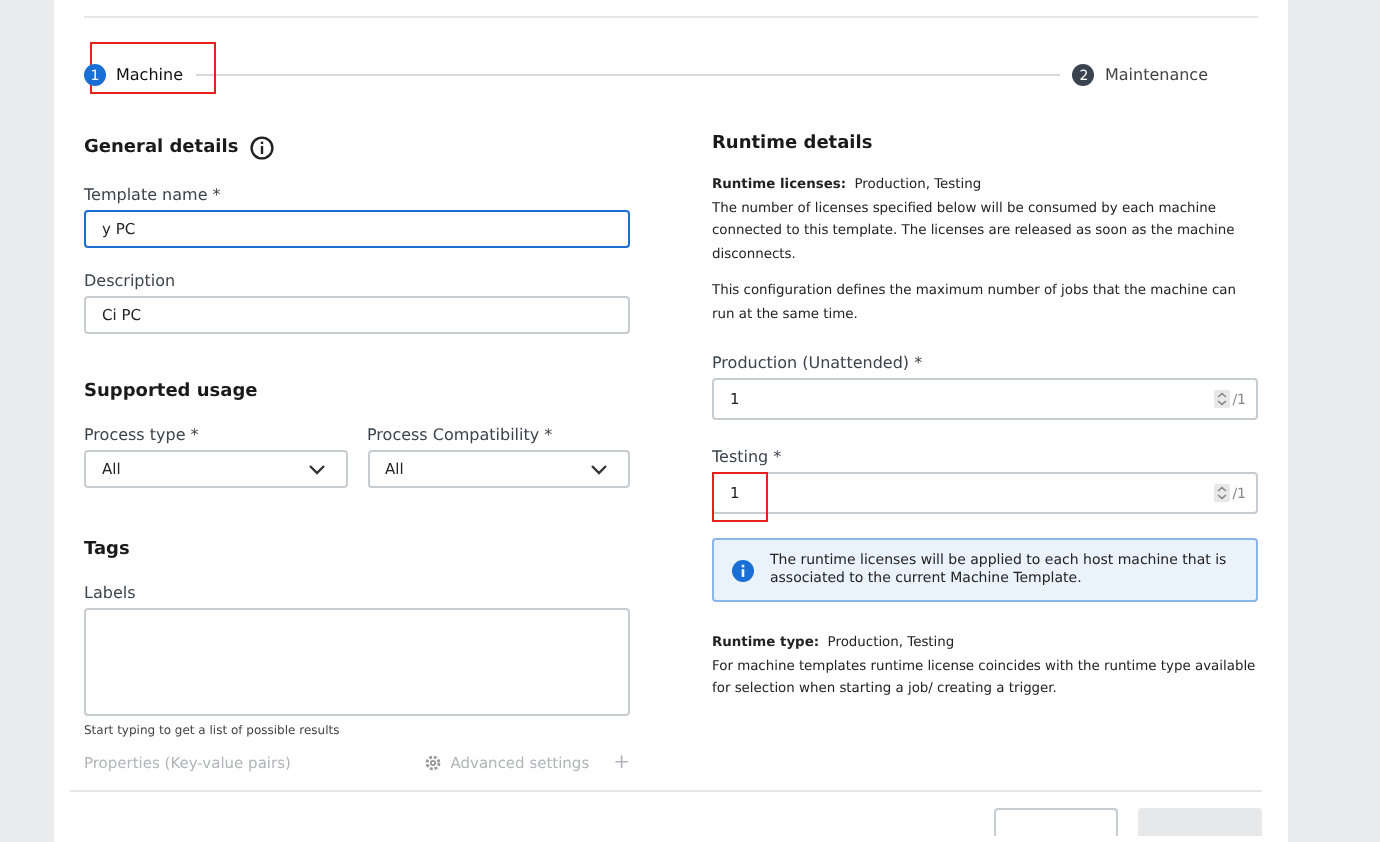 The width and height of the screenshot is (1380, 842). I want to click on gear-icon, so click(433, 763).